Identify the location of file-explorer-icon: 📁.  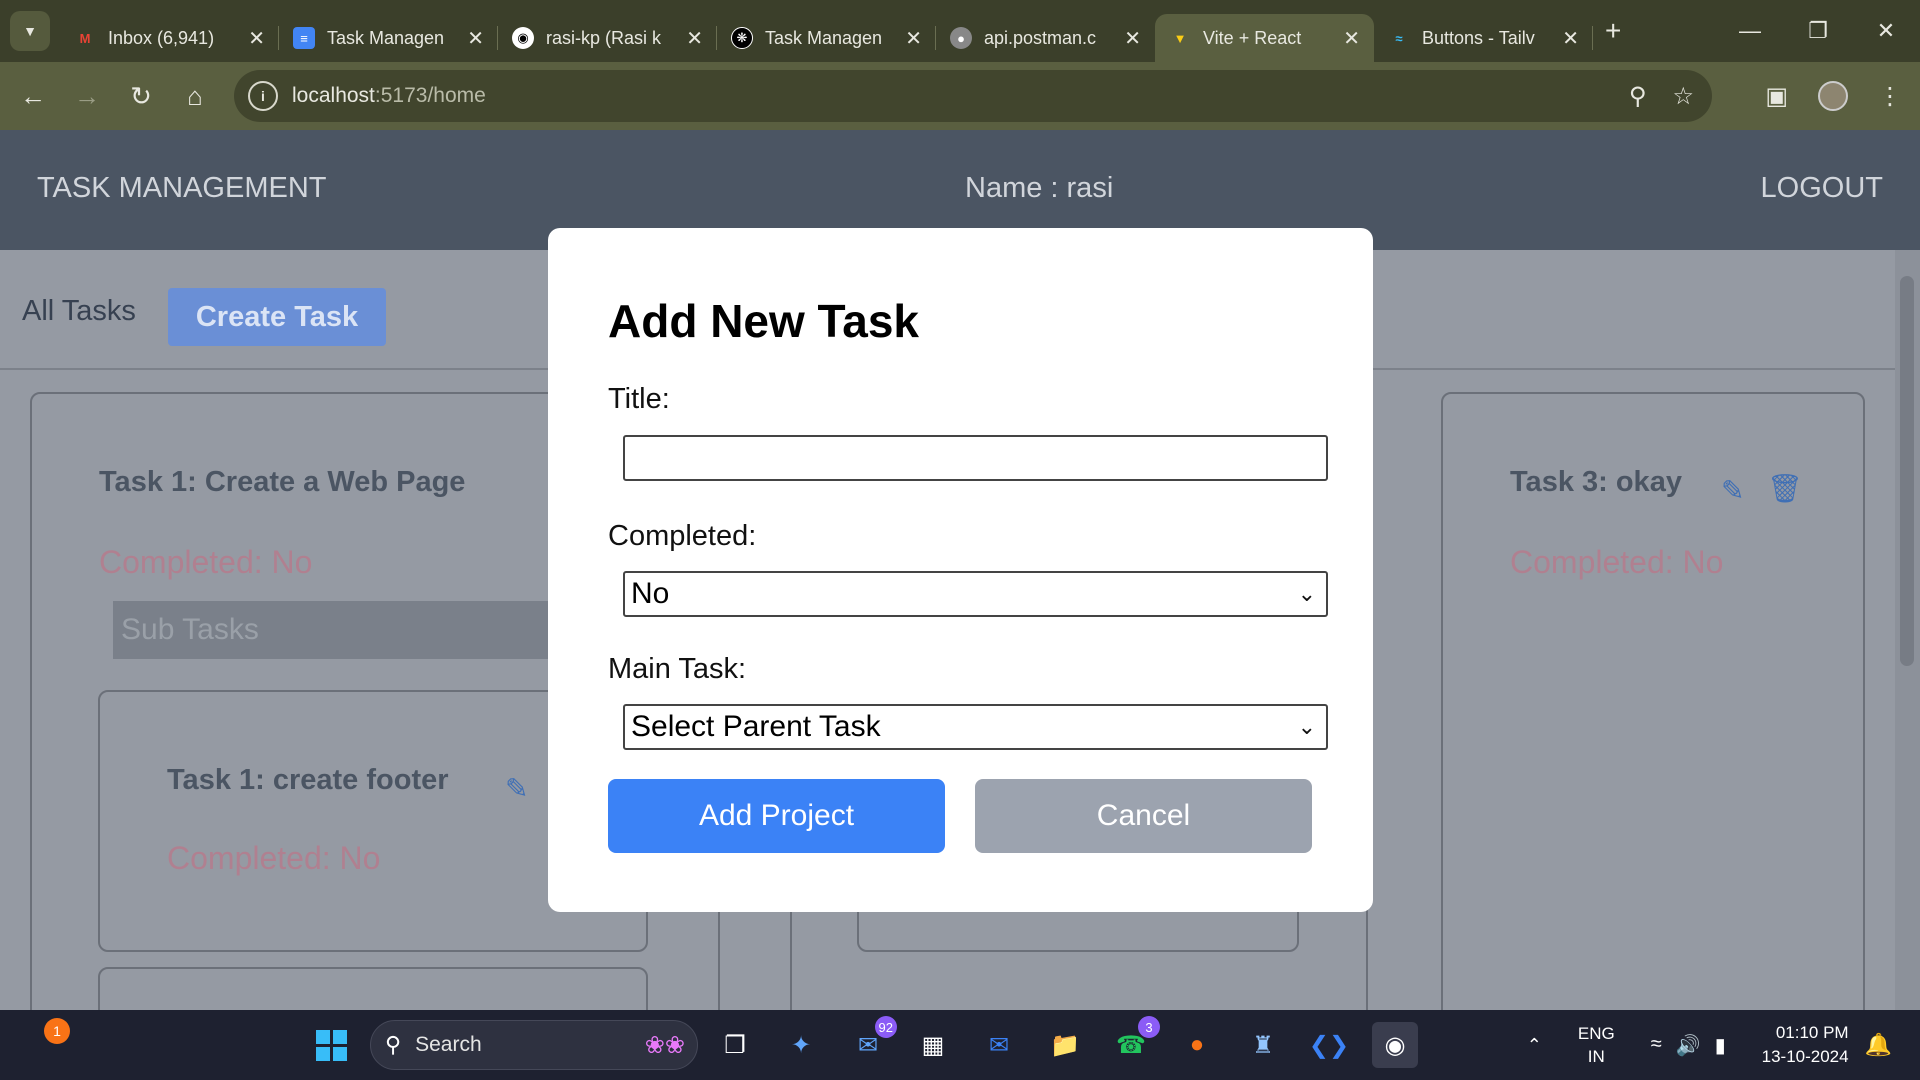
(1065, 1045).